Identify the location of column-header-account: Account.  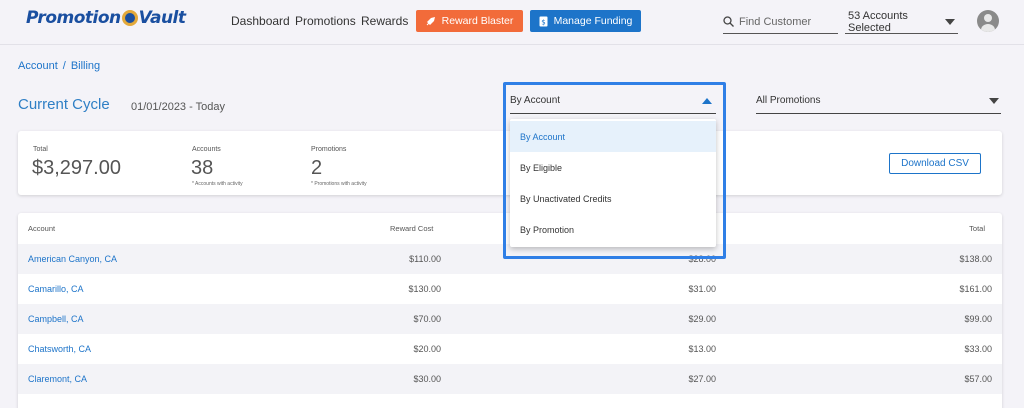
(42, 228).